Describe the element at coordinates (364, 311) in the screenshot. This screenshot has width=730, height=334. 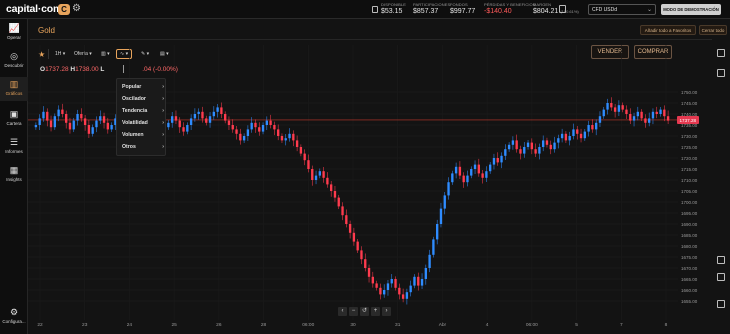
I see `reset-icon: ↺` at that location.